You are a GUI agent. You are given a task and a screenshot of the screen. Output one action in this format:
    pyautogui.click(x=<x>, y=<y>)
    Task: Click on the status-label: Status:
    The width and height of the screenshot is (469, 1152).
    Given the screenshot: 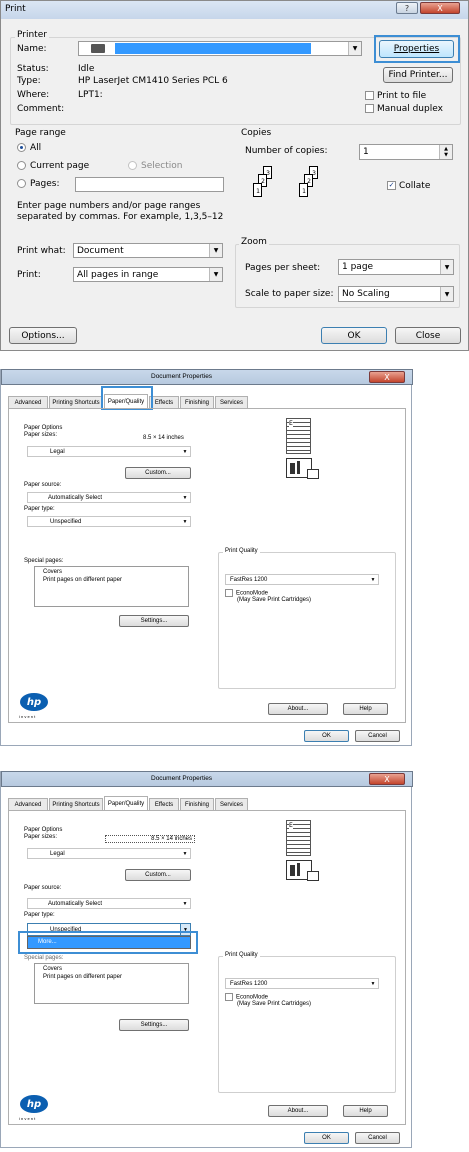 What is the action you would take?
    pyautogui.click(x=33, y=69)
    